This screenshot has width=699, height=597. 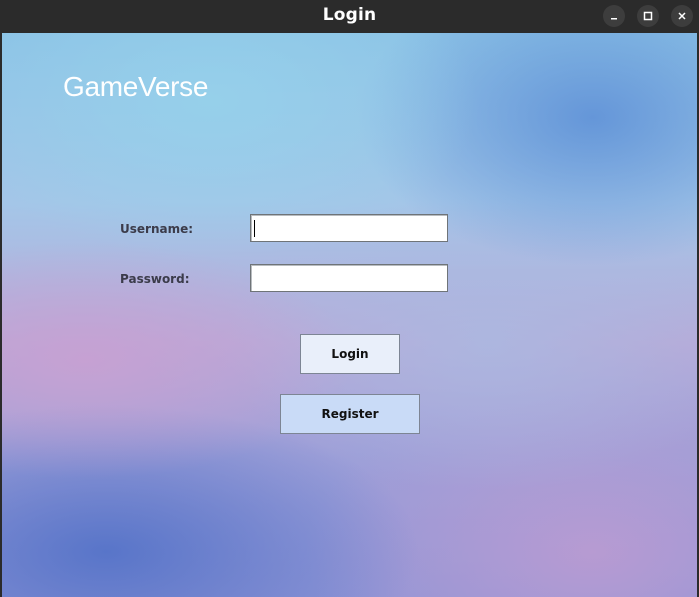 I want to click on window-title: Login, so click(x=349, y=15).